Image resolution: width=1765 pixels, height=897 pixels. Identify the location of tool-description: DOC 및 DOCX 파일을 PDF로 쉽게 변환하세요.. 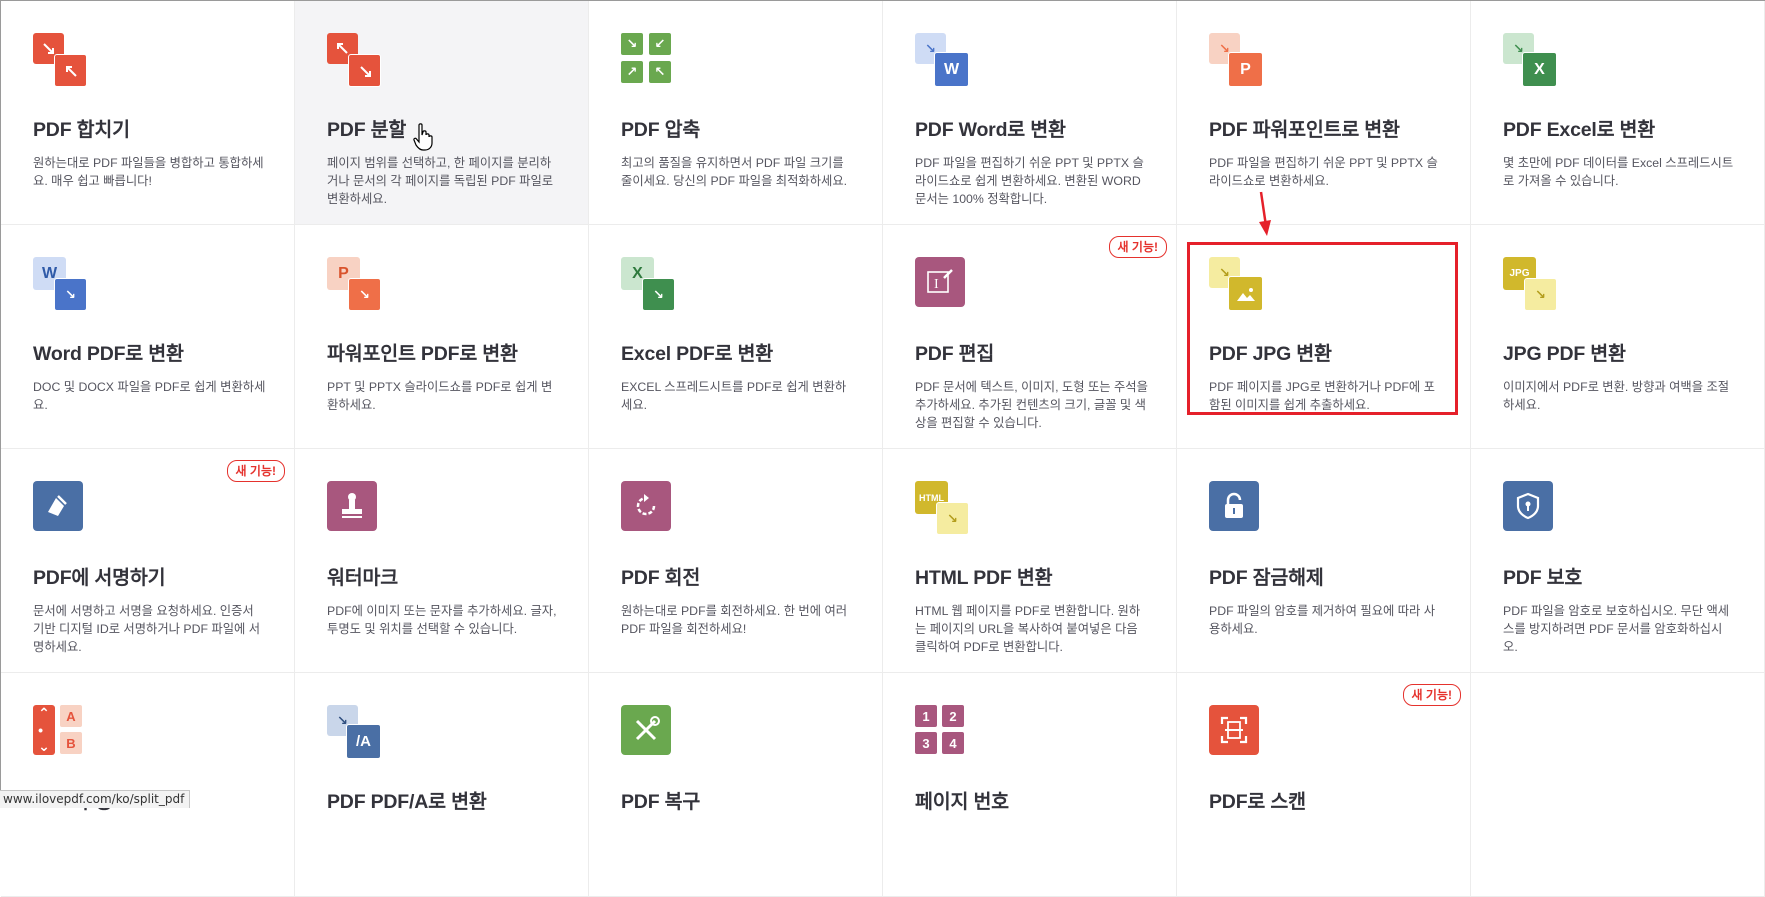
(149, 396).